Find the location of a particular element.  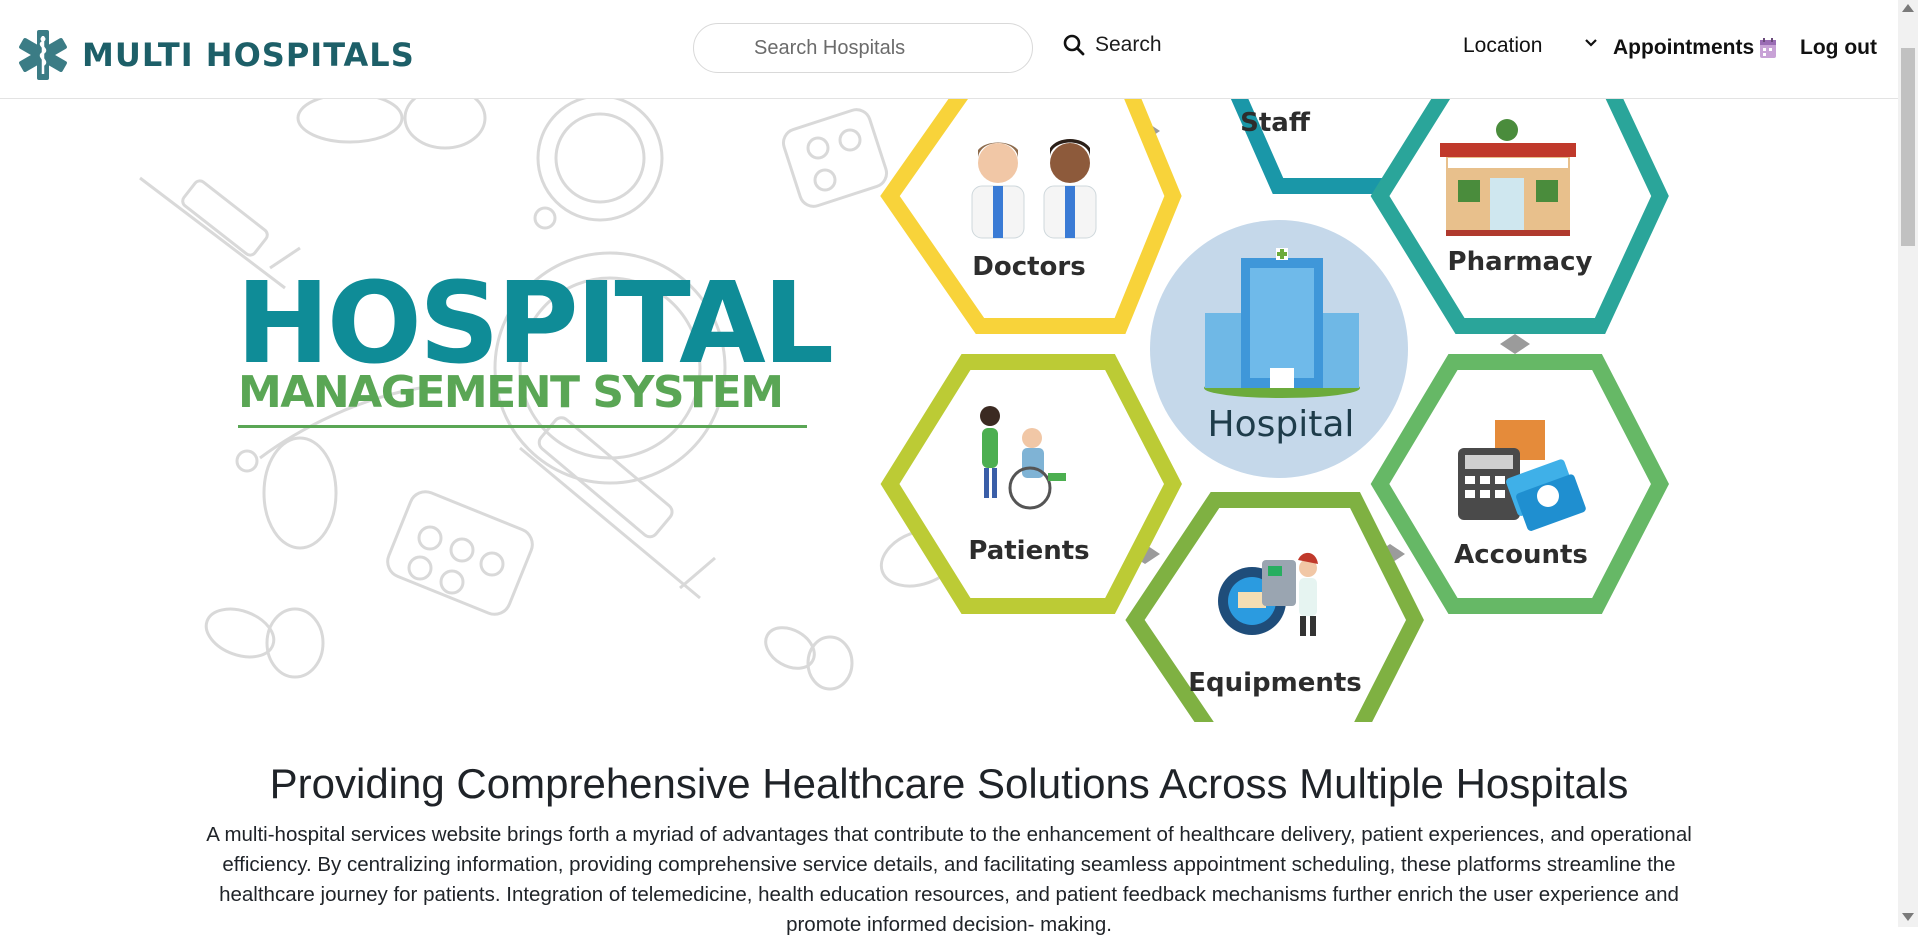

module-label-pharmacy: Pharmacy is located at coordinates (1520, 262).